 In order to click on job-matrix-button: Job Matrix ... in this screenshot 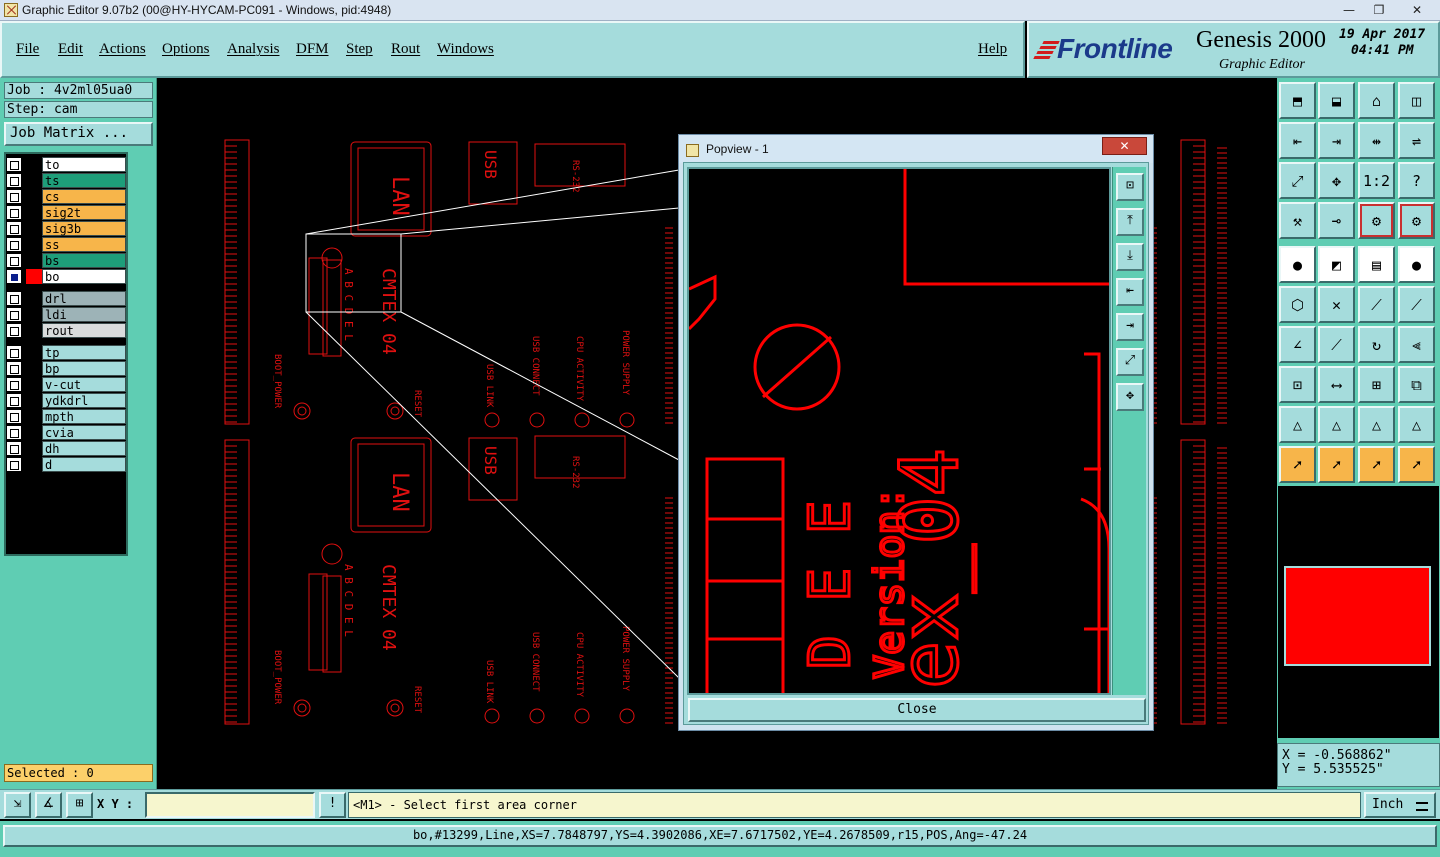, I will do `click(78, 134)`.